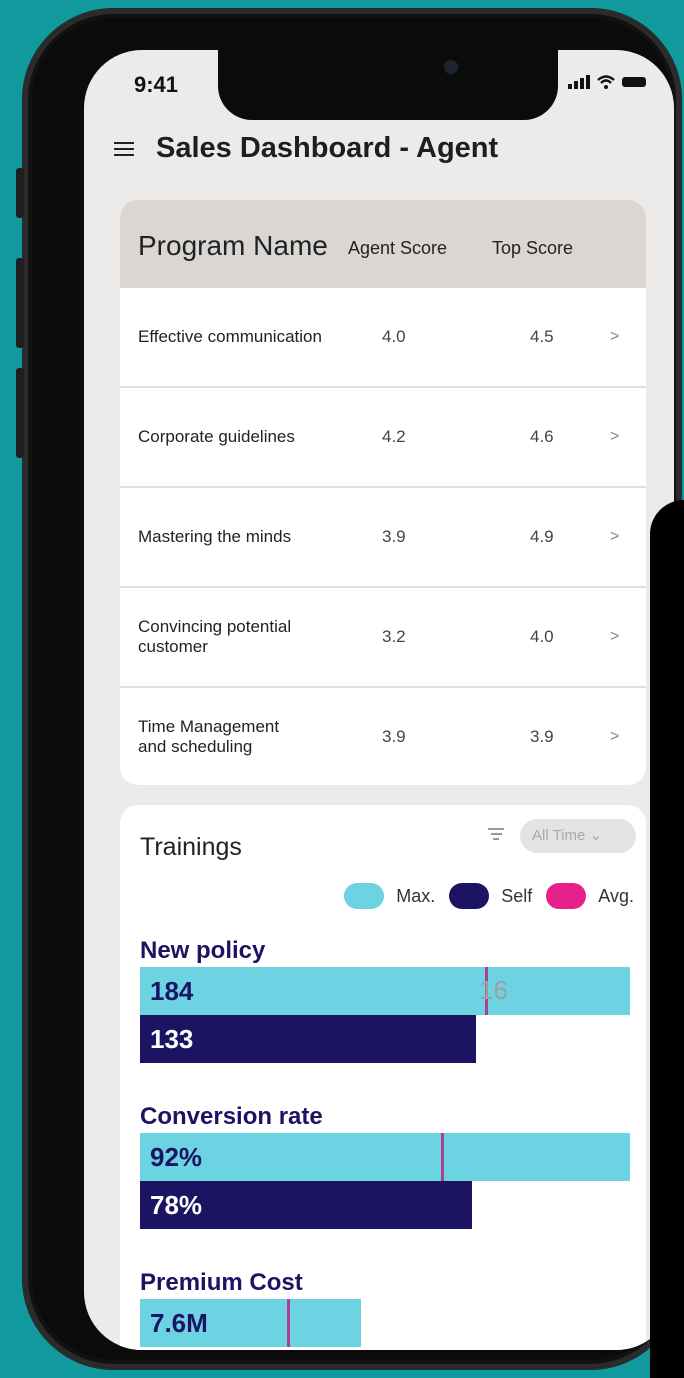 This screenshot has width=684, height=1378. I want to click on legend-label-avg: Avg., so click(616, 895).